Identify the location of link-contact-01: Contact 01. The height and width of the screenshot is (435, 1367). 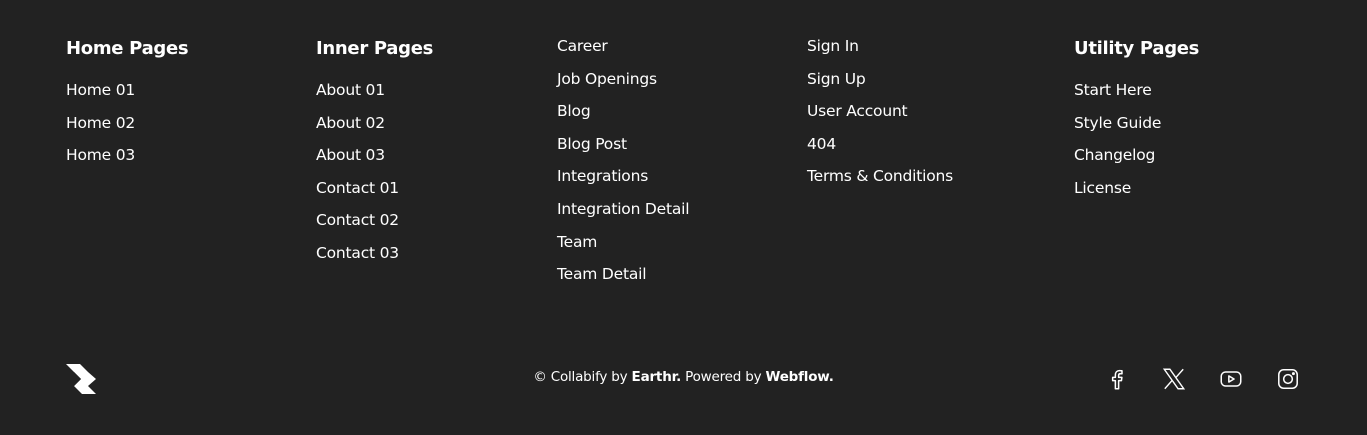
(357, 188).